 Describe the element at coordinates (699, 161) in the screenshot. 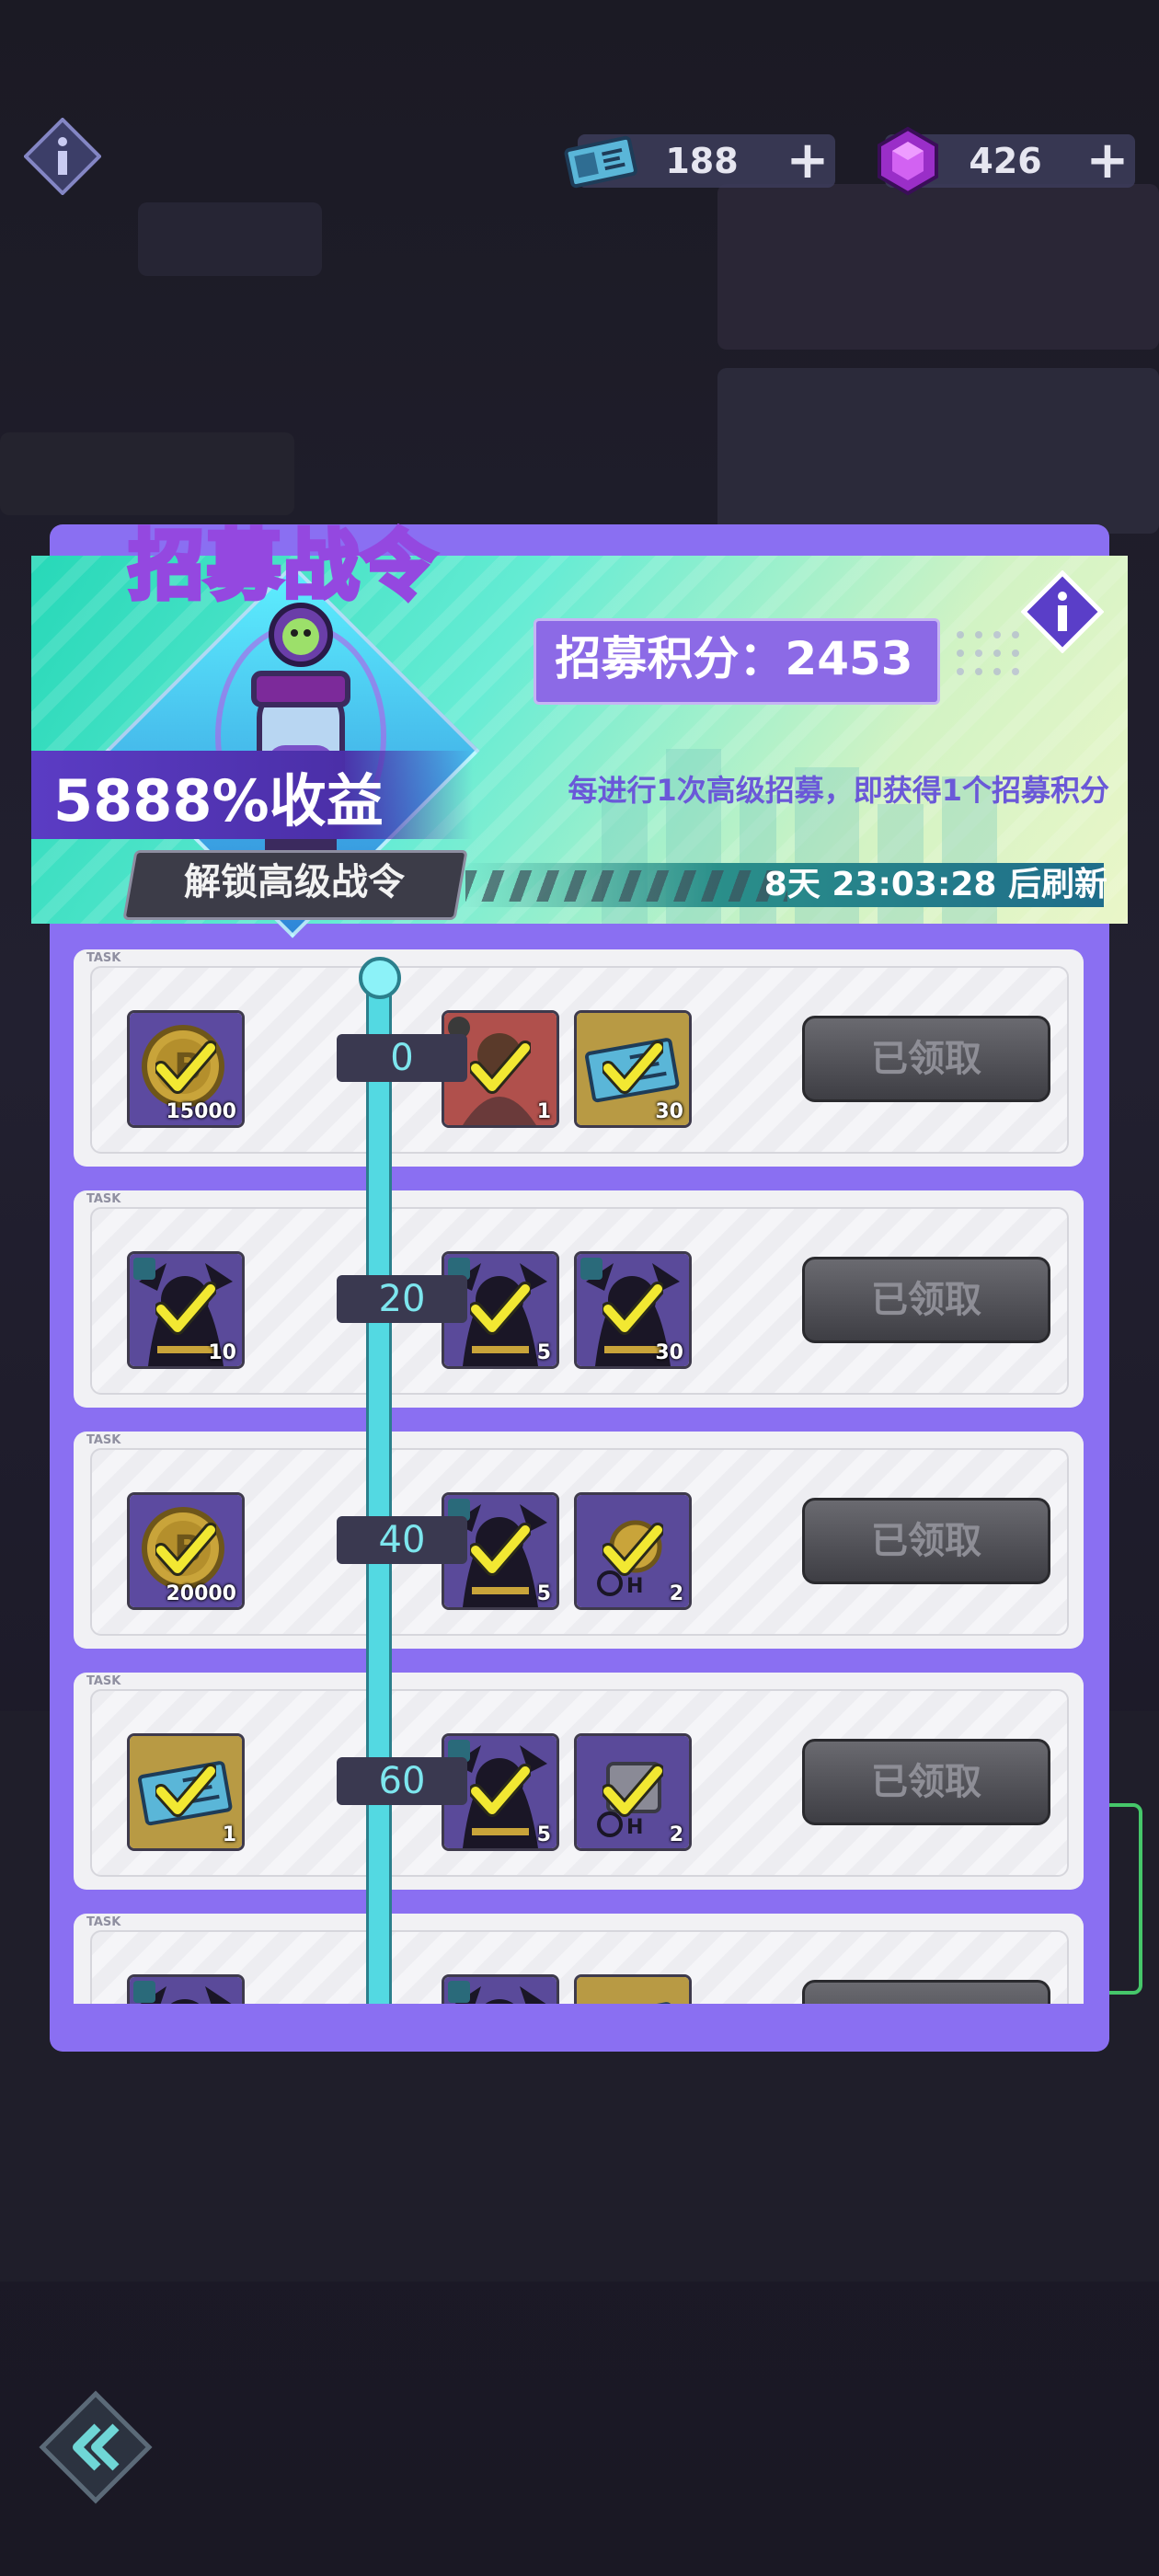

I see `ticket-currency: 188 +` at that location.